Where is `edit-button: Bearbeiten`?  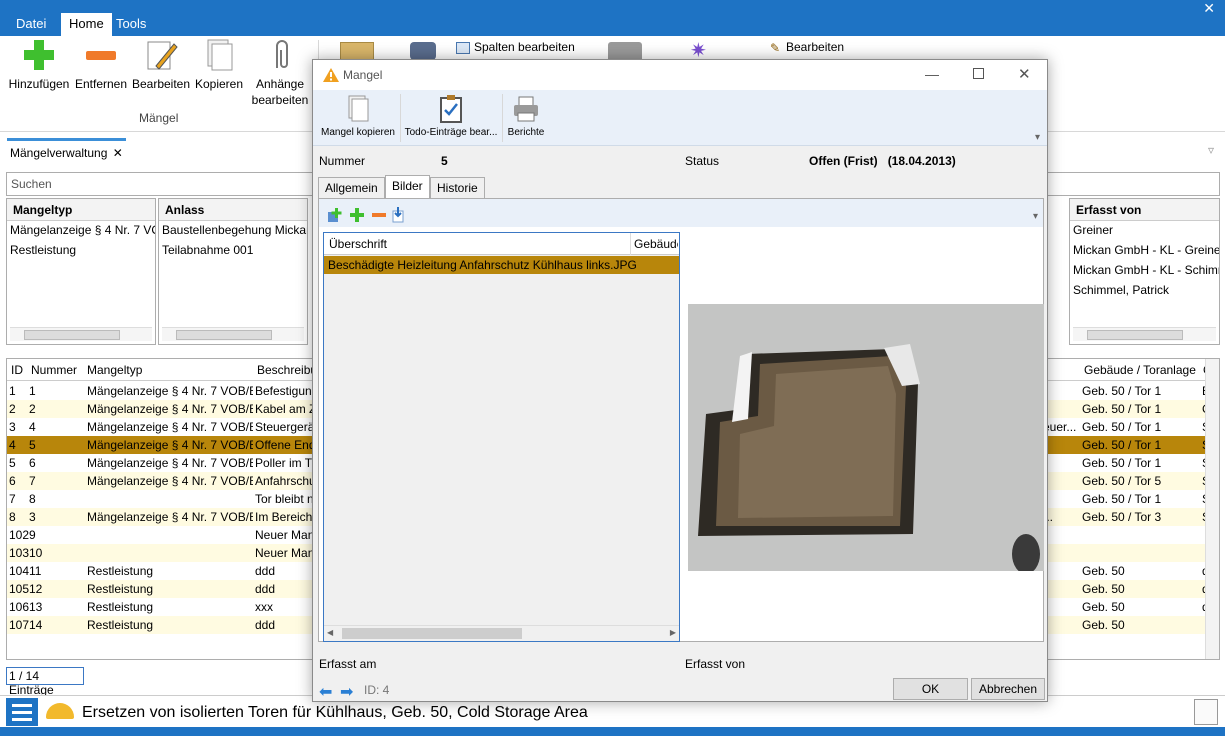 edit-button: Bearbeiten is located at coordinates (161, 65).